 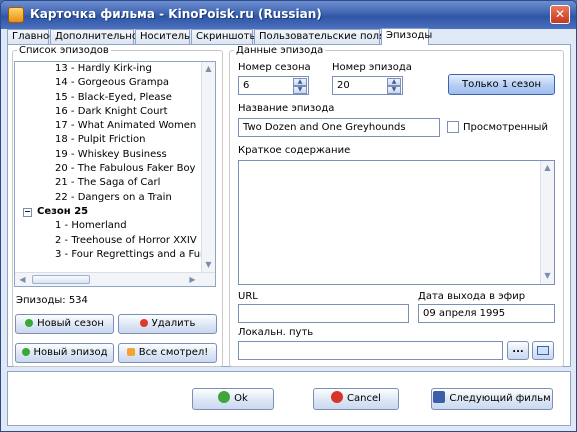 What do you see at coordinates (233, 399) in the screenshot?
I see `ok-button: Ok` at bounding box center [233, 399].